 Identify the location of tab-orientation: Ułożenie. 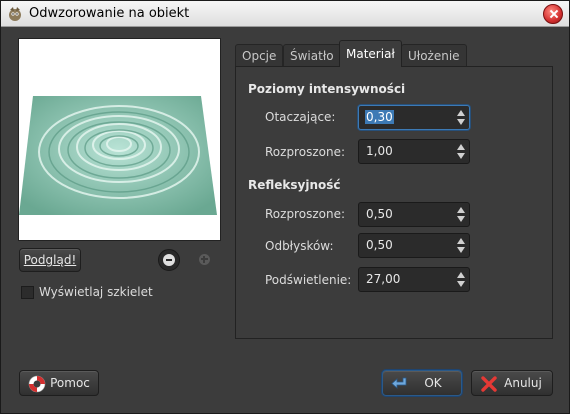
(434, 55).